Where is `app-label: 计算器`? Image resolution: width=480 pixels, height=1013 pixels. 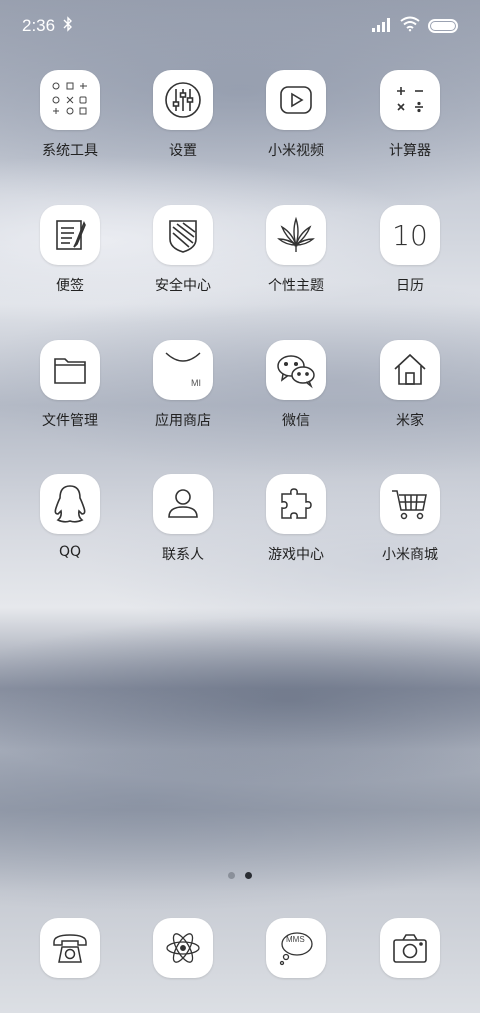
app-label: 计算器 is located at coordinates (410, 151).